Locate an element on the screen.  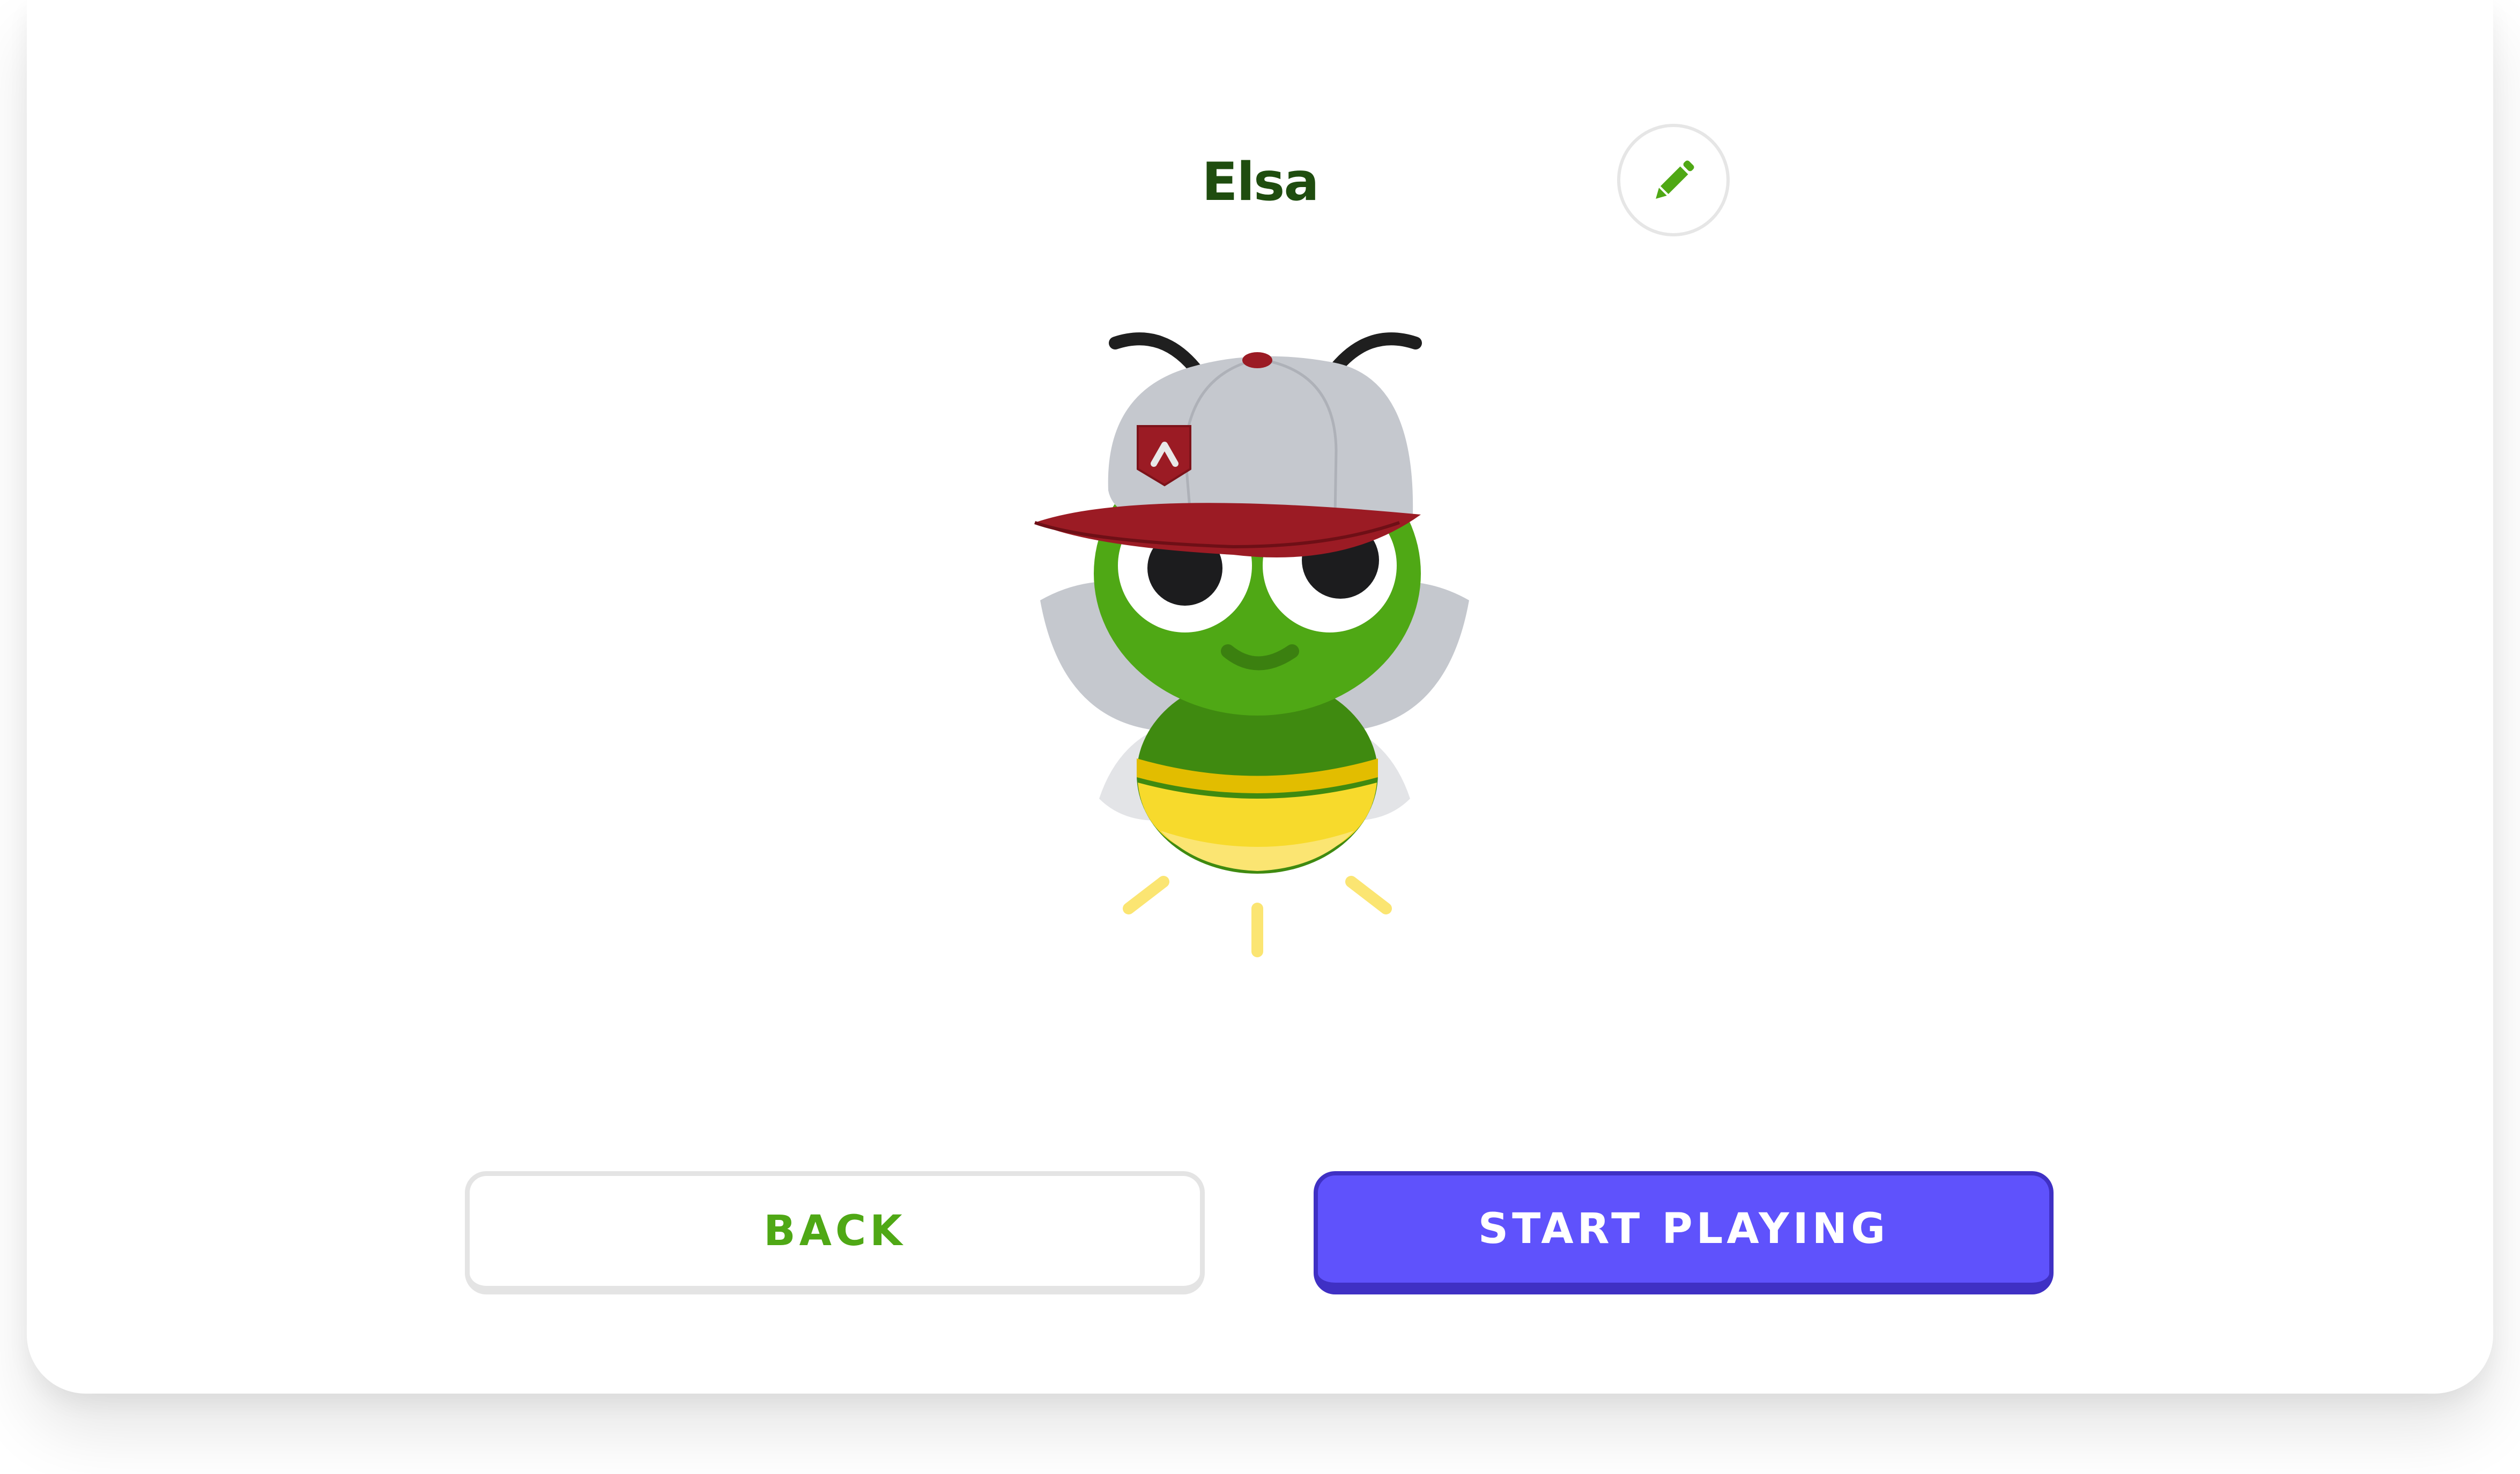
start-playing-button: START PLAYING is located at coordinates (1684, 1232).